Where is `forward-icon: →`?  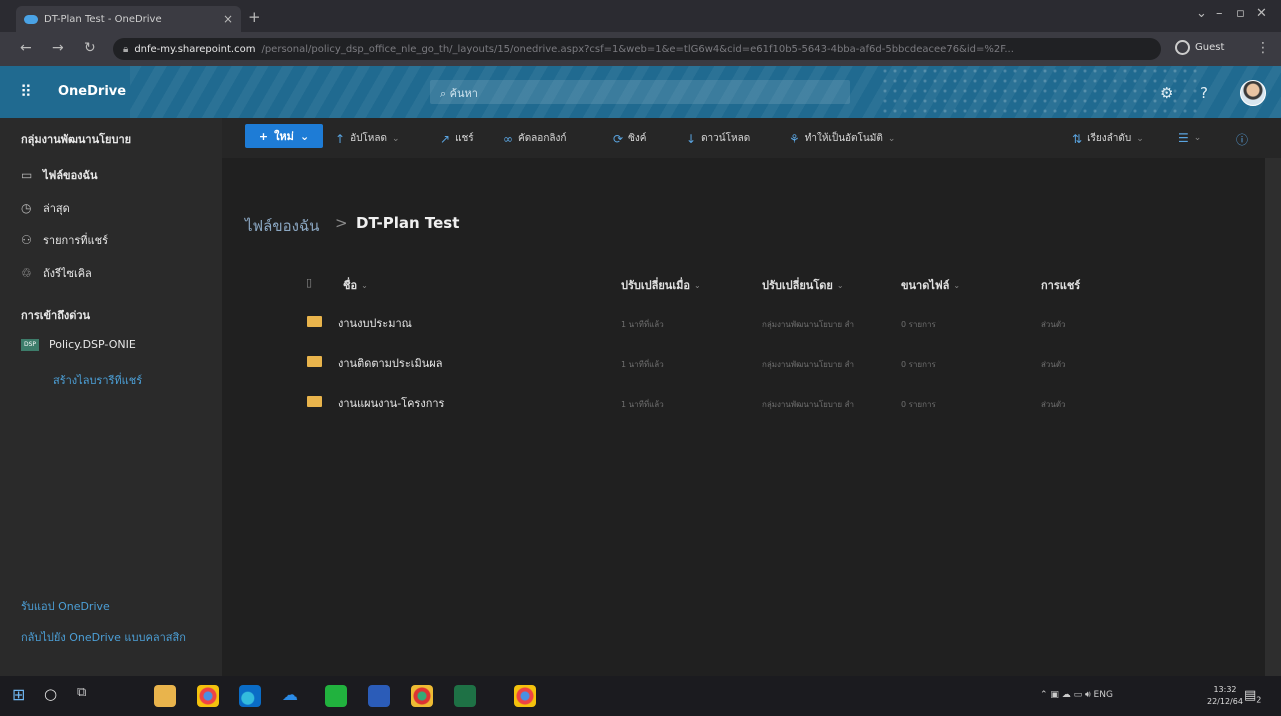 forward-icon: → is located at coordinates (58, 48).